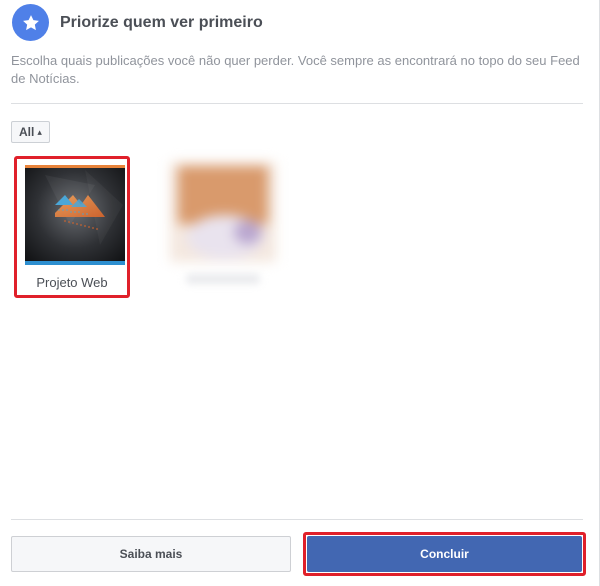 This screenshot has width=600, height=586. Describe the element at coordinates (223, 279) in the screenshot. I see `blurred-profile-name` at that location.